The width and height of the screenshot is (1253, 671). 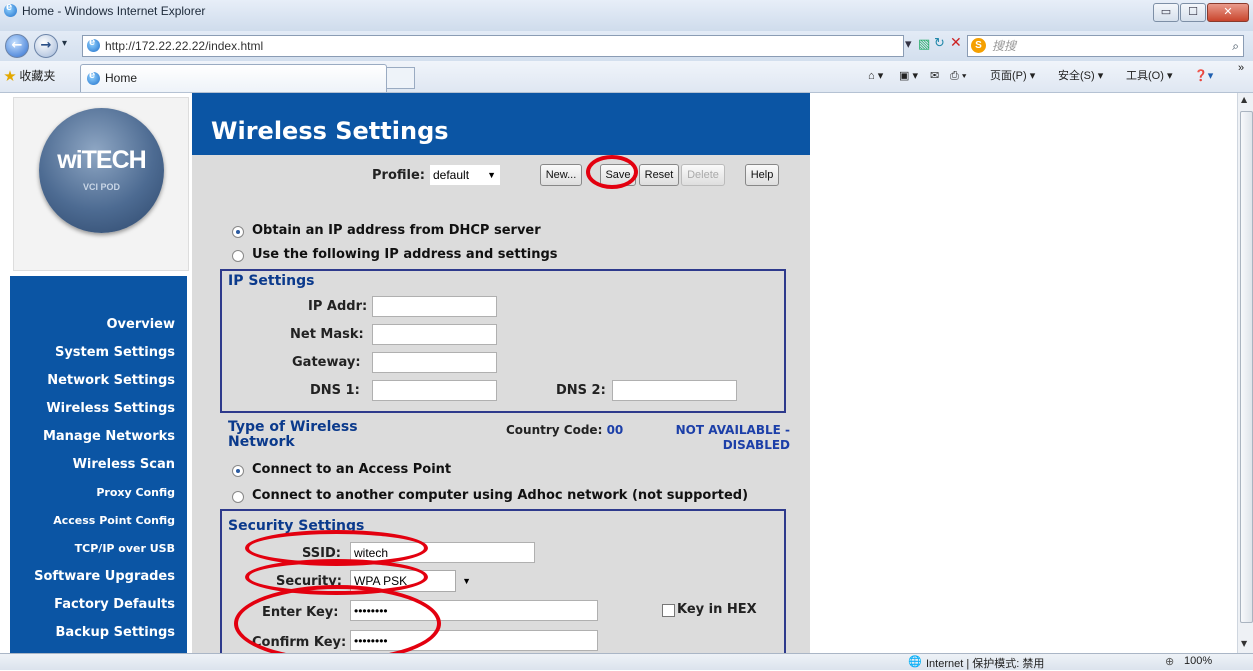 I want to click on country-code-label: Country Code: 00, so click(x=564, y=430).